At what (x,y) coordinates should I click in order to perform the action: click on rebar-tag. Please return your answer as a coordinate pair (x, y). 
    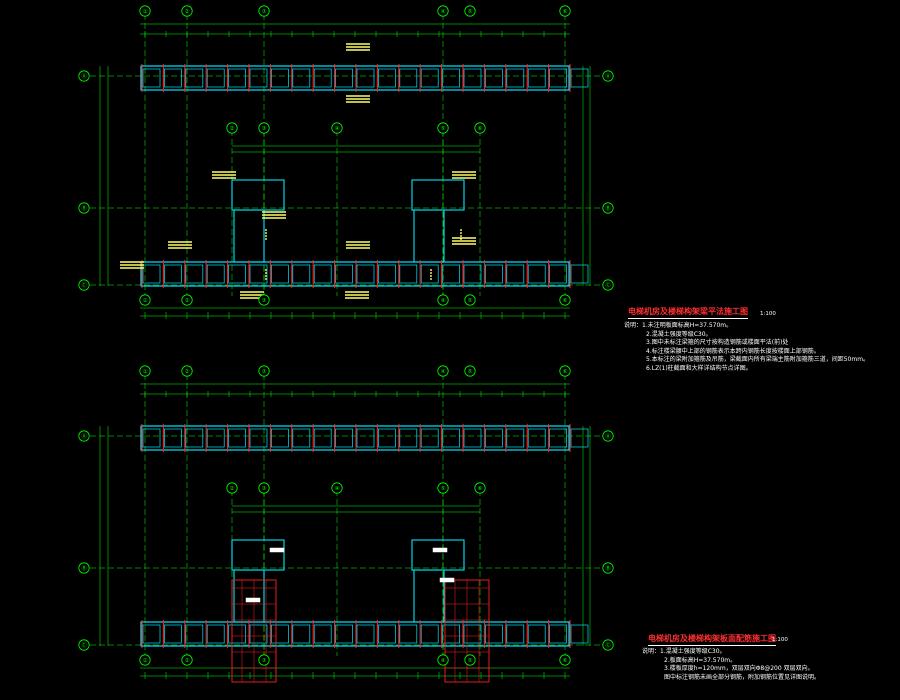
    Looking at the image, I should click on (440, 550).